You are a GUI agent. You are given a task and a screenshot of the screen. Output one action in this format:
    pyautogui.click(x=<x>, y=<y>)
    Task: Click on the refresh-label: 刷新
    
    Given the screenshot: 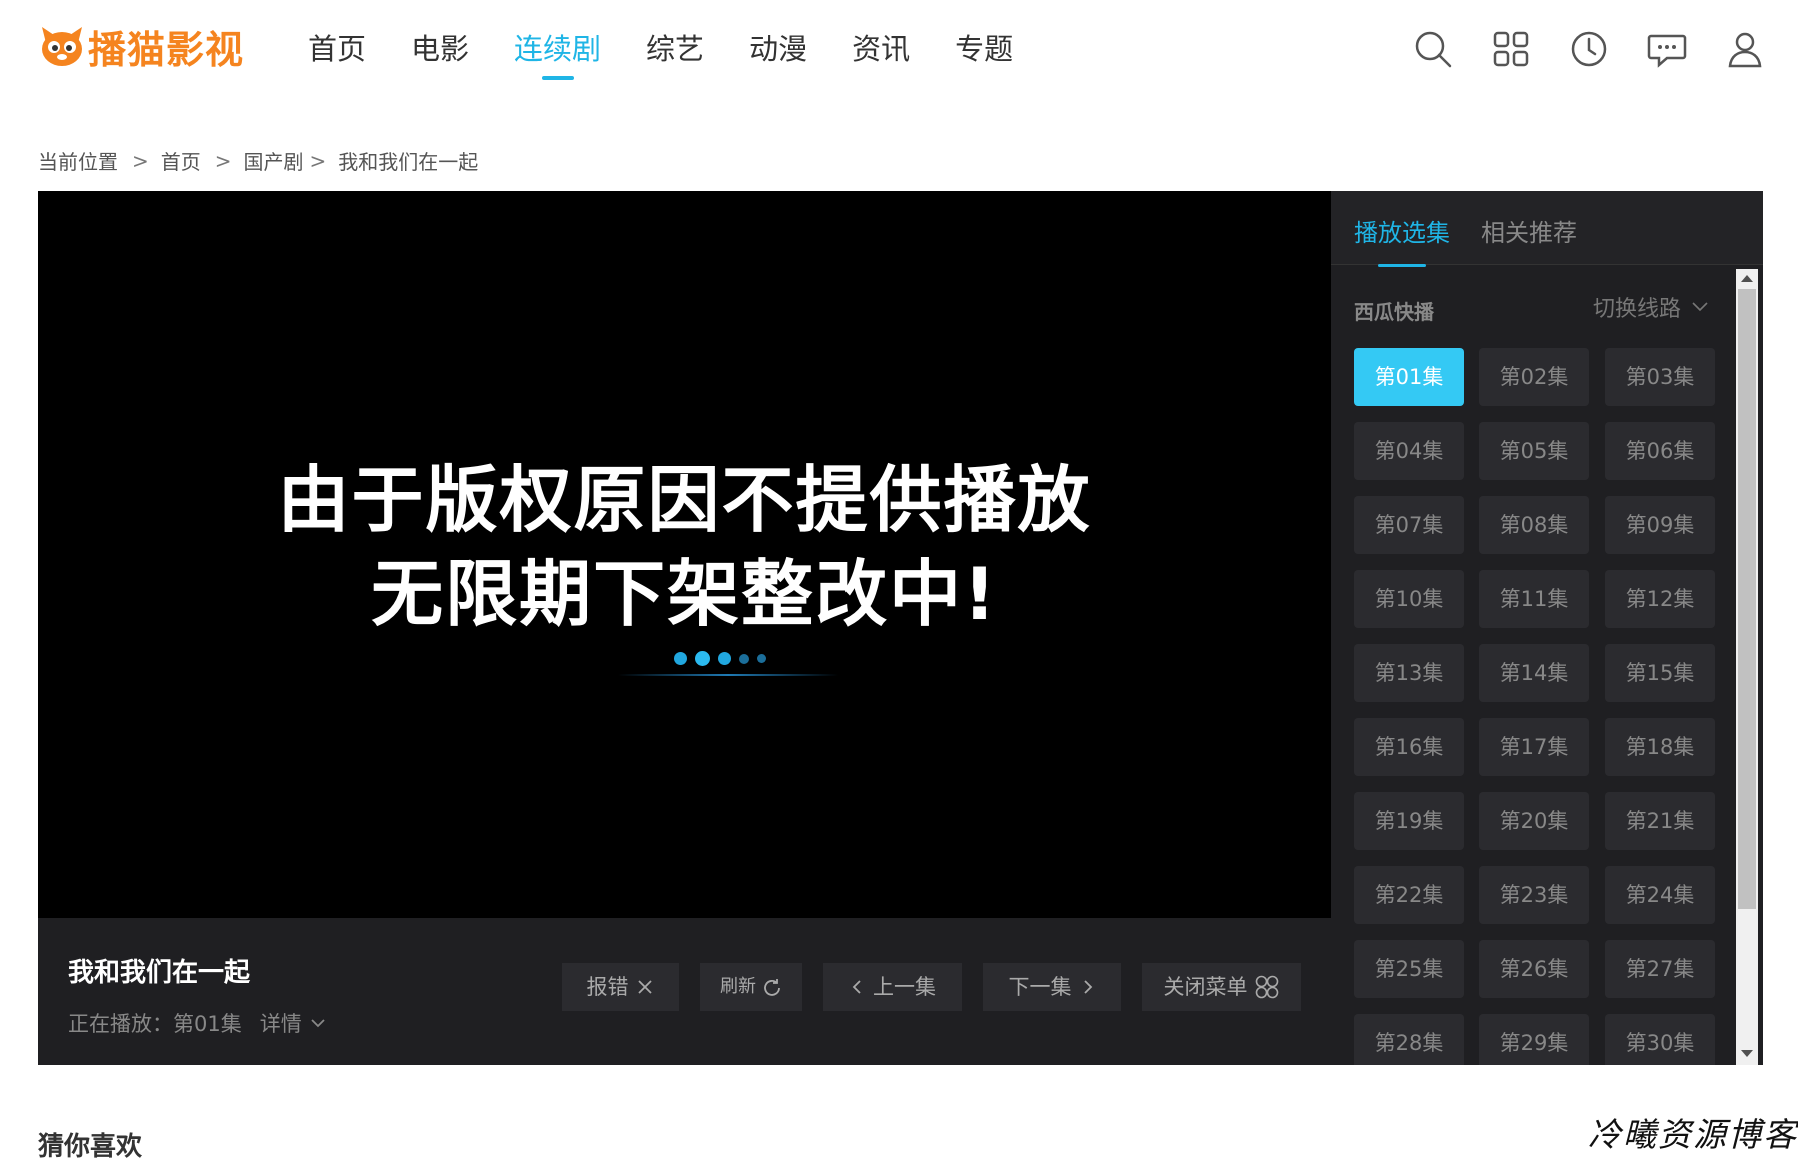 What is the action you would take?
    pyautogui.click(x=738, y=986)
    